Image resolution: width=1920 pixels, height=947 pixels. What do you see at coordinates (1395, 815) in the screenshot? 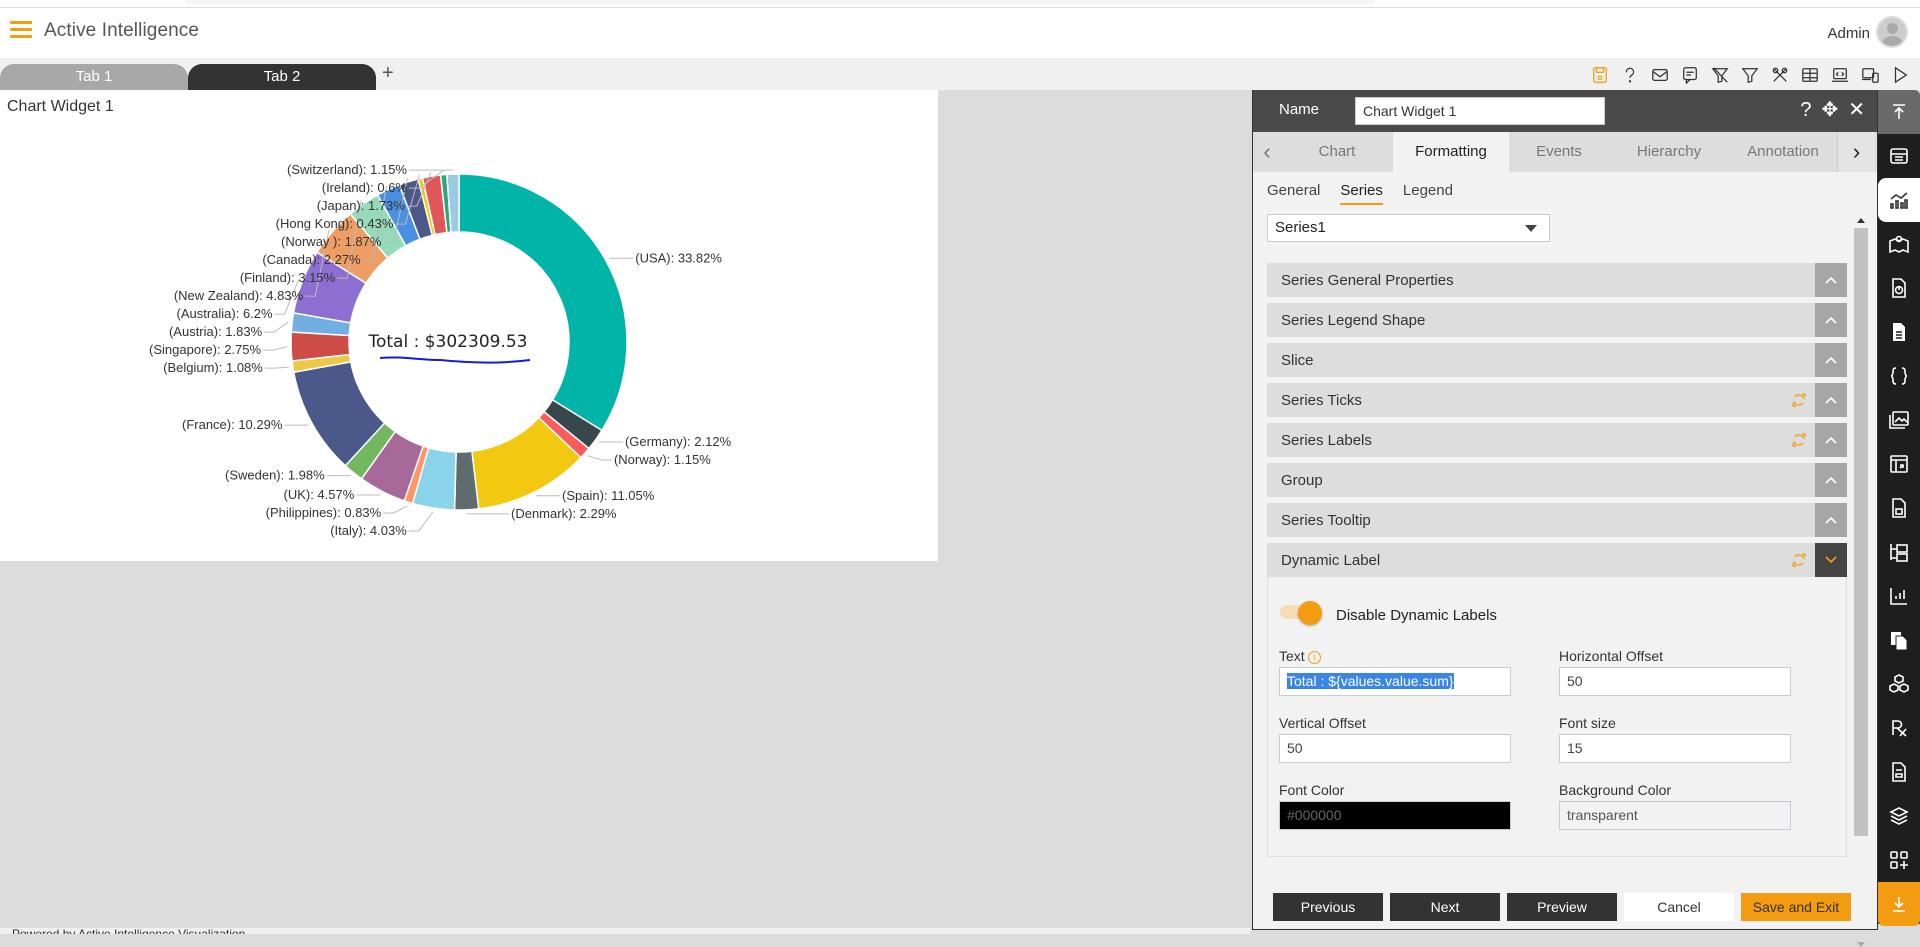
I see `font-color-input: #000000` at bounding box center [1395, 815].